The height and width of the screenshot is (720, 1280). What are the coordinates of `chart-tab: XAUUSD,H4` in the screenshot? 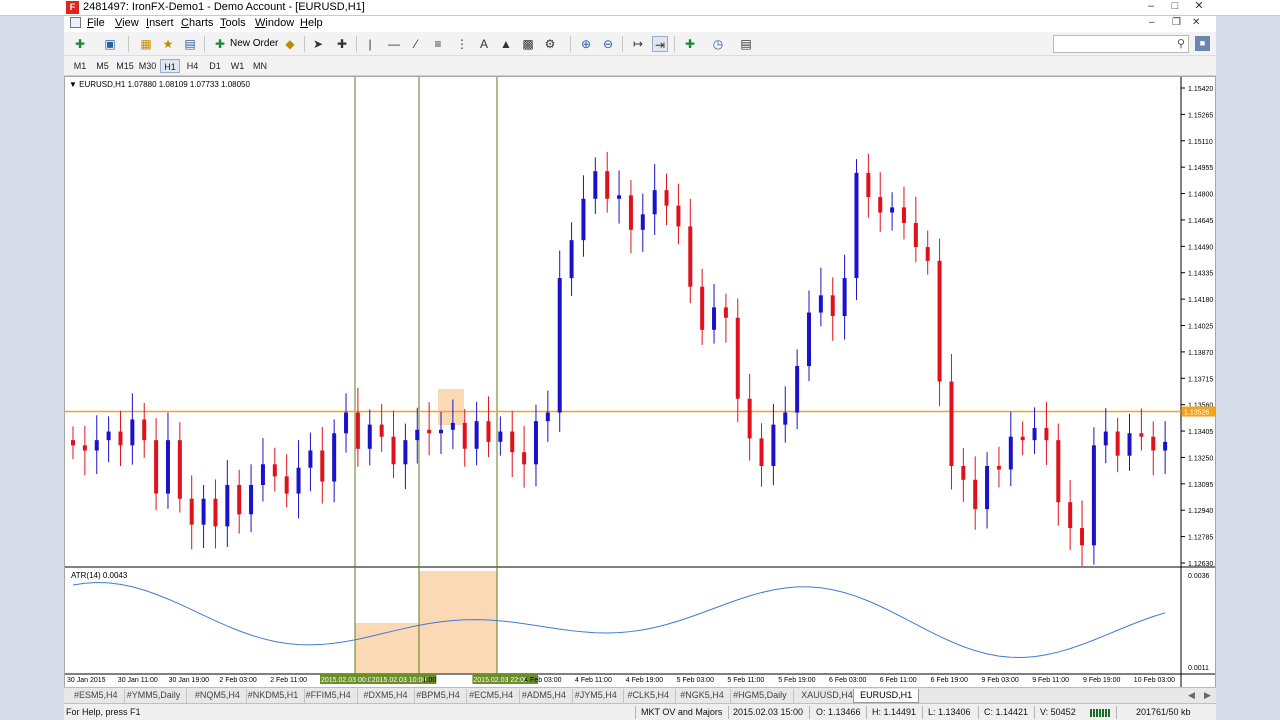 It's located at (827, 696).